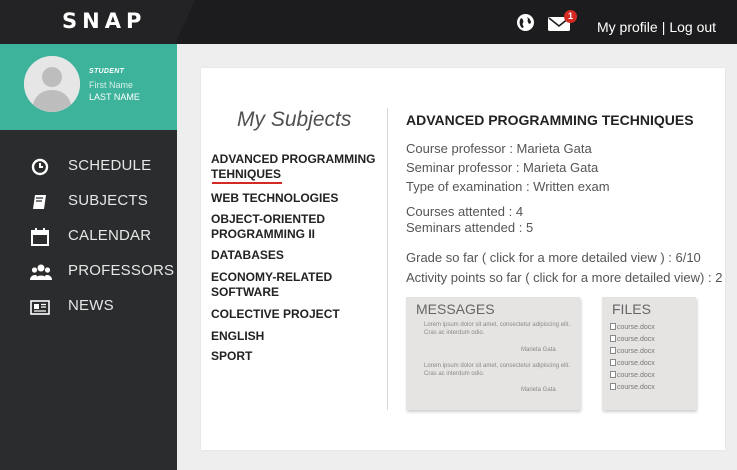 The image size is (737, 470). What do you see at coordinates (52, 84) in the screenshot?
I see `avatar` at bounding box center [52, 84].